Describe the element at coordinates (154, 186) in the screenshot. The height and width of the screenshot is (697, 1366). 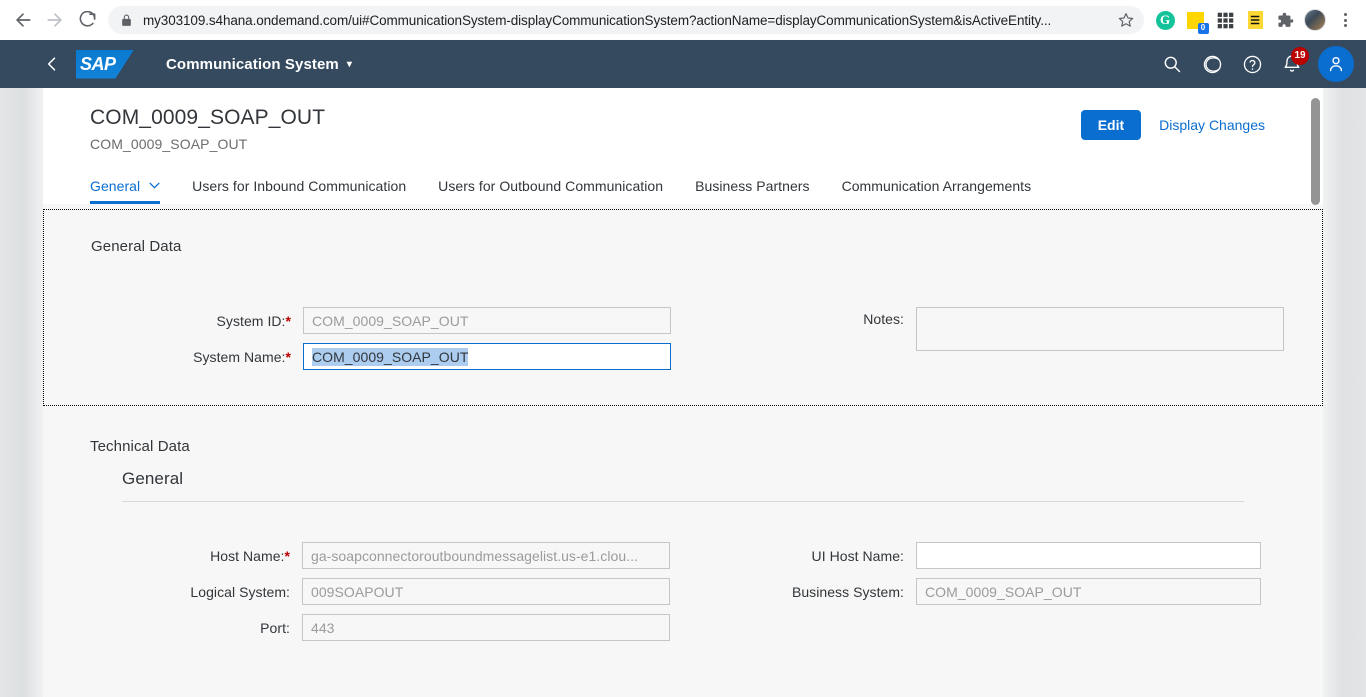
I see `chevron-down-icon` at that location.